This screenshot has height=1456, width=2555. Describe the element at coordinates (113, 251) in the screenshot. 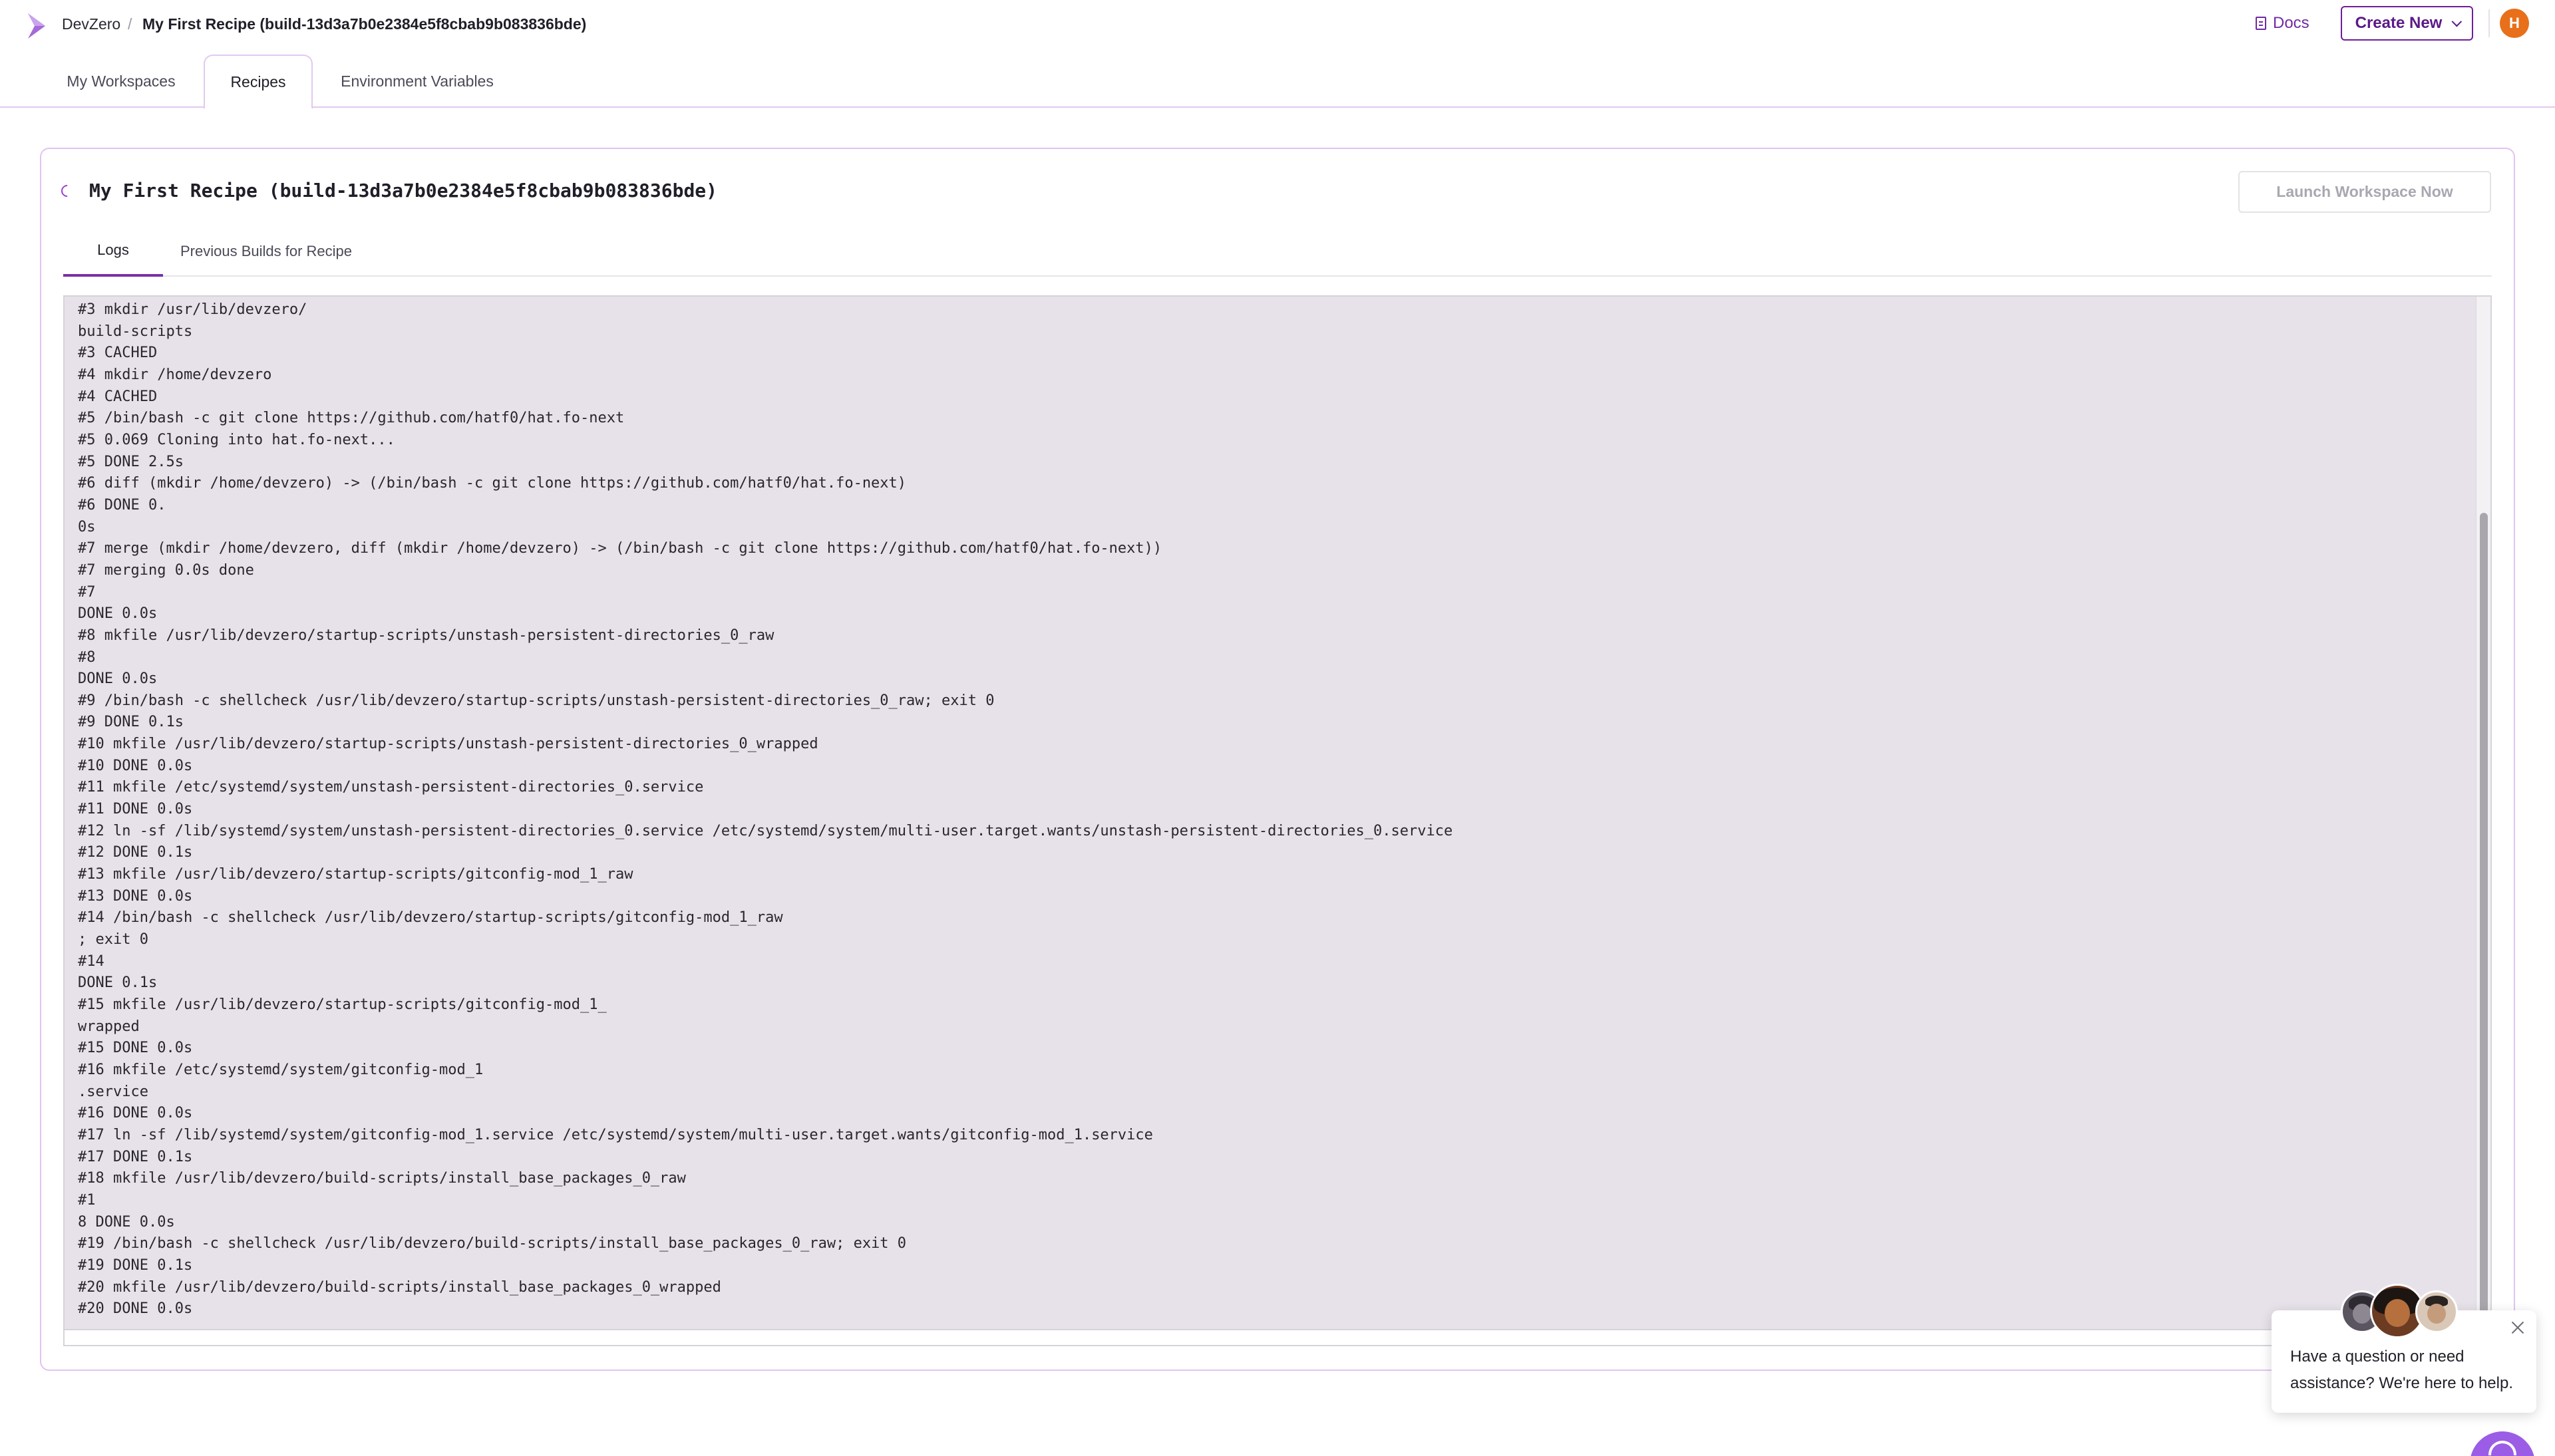

I see `tab-logs: Logs` at that location.